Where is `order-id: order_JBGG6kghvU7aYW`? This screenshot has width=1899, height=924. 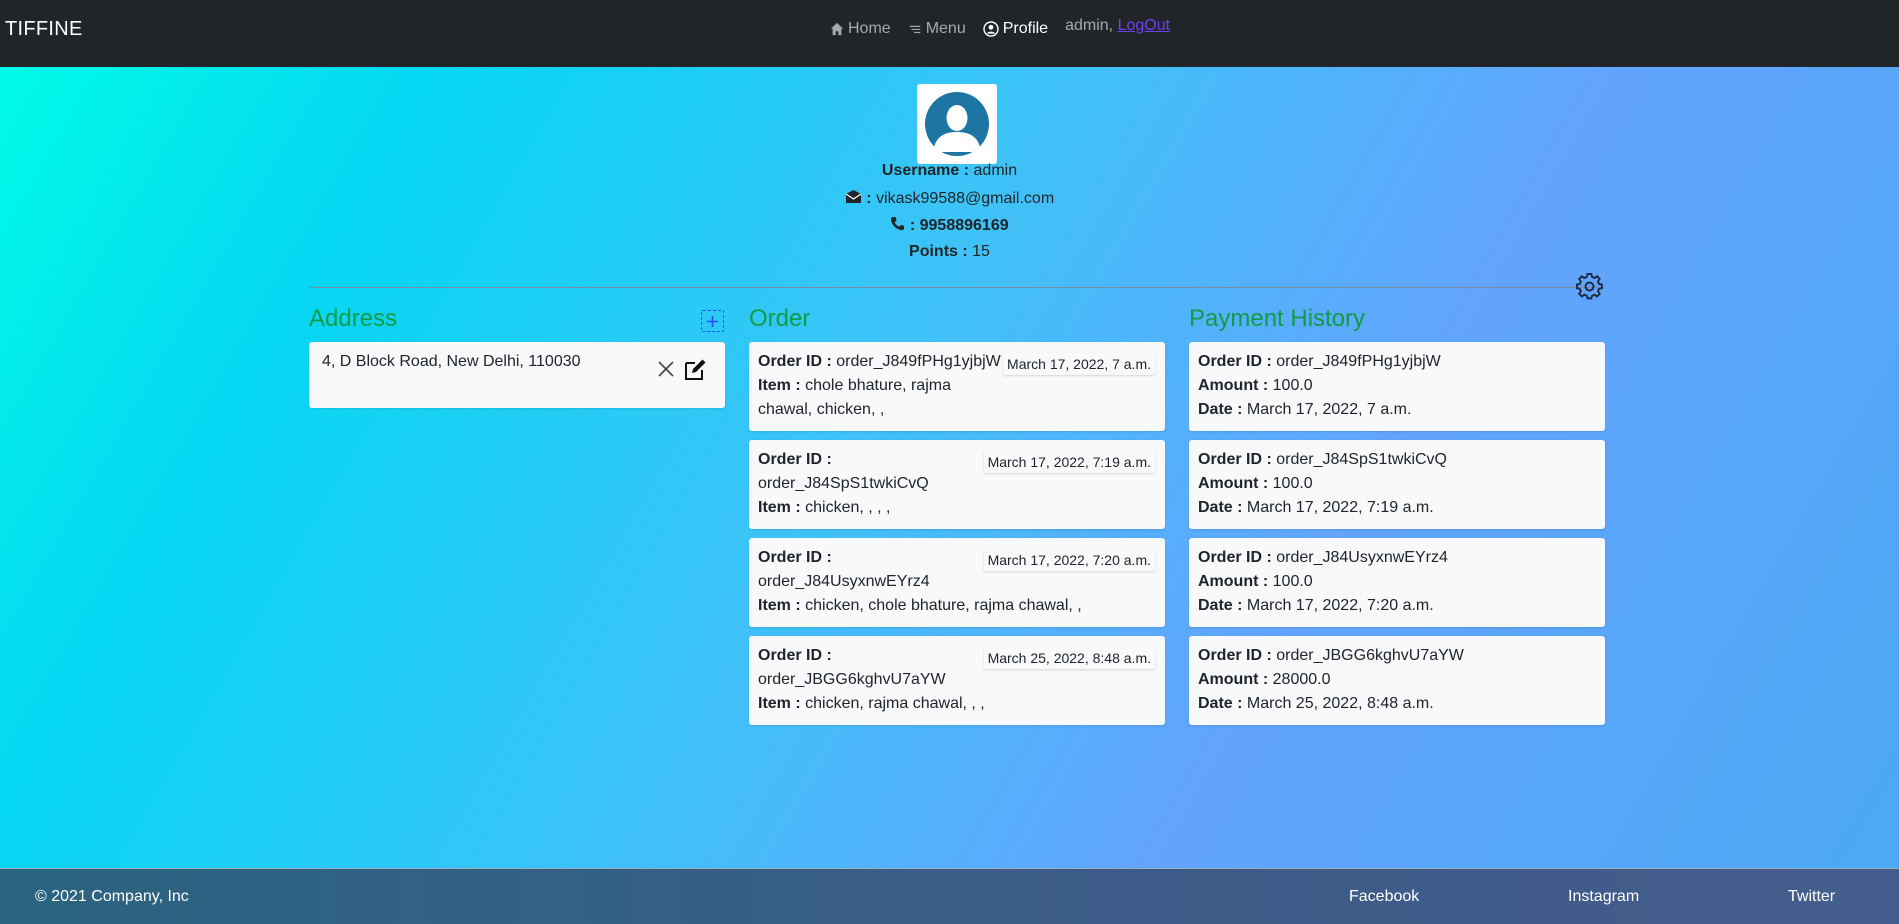 order-id: order_JBGG6kghvU7aYW is located at coordinates (852, 679).